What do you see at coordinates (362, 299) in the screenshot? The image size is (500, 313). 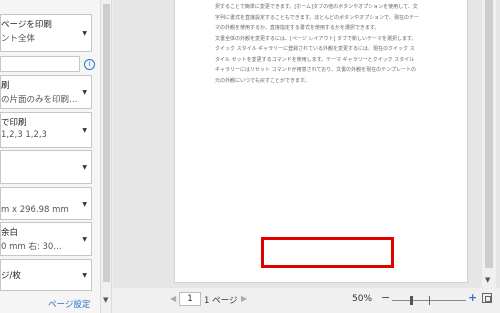 I see `zoom-percent: 50%` at bounding box center [362, 299].